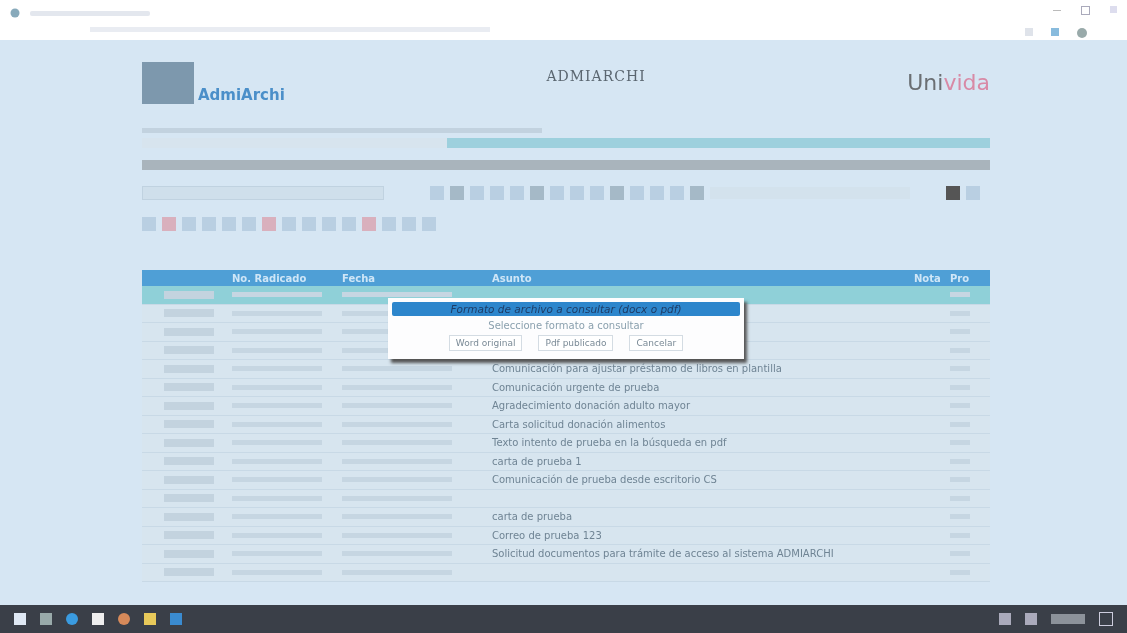  I want to click on brand-logo: Univida, so click(948, 82).